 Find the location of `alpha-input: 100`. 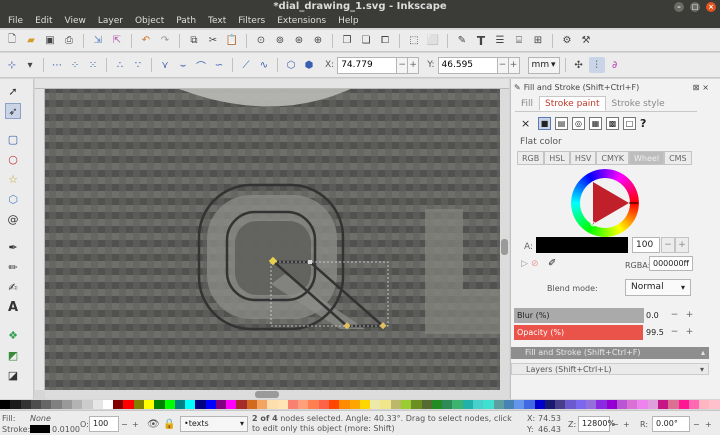

alpha-input: 100 is located at coordinates (646, 245).